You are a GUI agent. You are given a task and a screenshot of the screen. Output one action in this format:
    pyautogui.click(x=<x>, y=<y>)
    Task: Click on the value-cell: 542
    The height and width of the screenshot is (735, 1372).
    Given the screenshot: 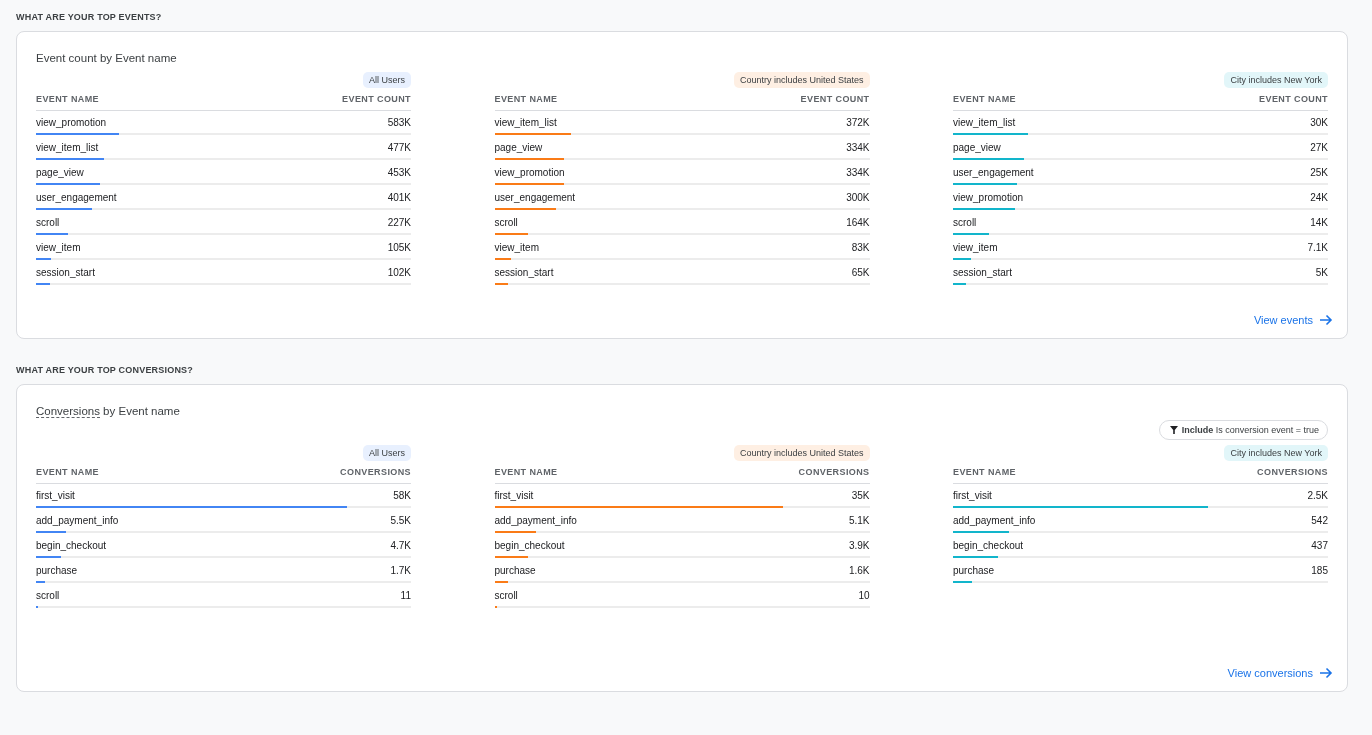 What is the action you would take?
    pyautogui.click(x=1319, y=520)
    